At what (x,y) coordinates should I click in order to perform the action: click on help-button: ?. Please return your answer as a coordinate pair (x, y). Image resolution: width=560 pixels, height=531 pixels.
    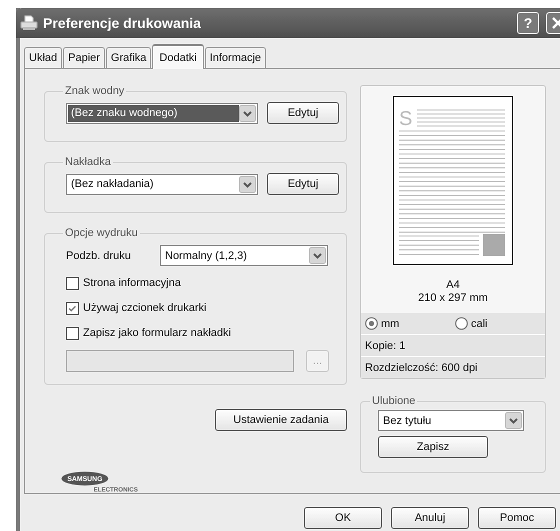
    Looking at the image, I should click on (528, 23).